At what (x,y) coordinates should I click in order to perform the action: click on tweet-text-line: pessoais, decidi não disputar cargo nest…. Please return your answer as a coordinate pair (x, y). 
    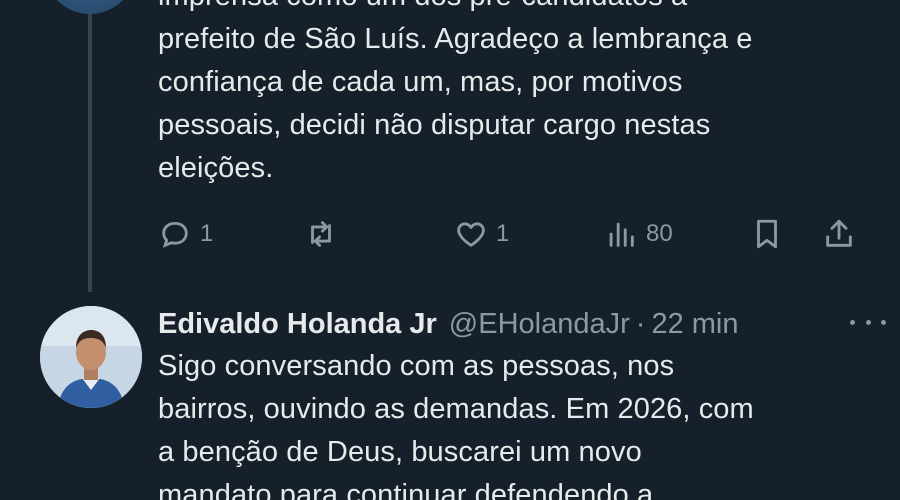
    Looking at the image, I should click on (434, 125).